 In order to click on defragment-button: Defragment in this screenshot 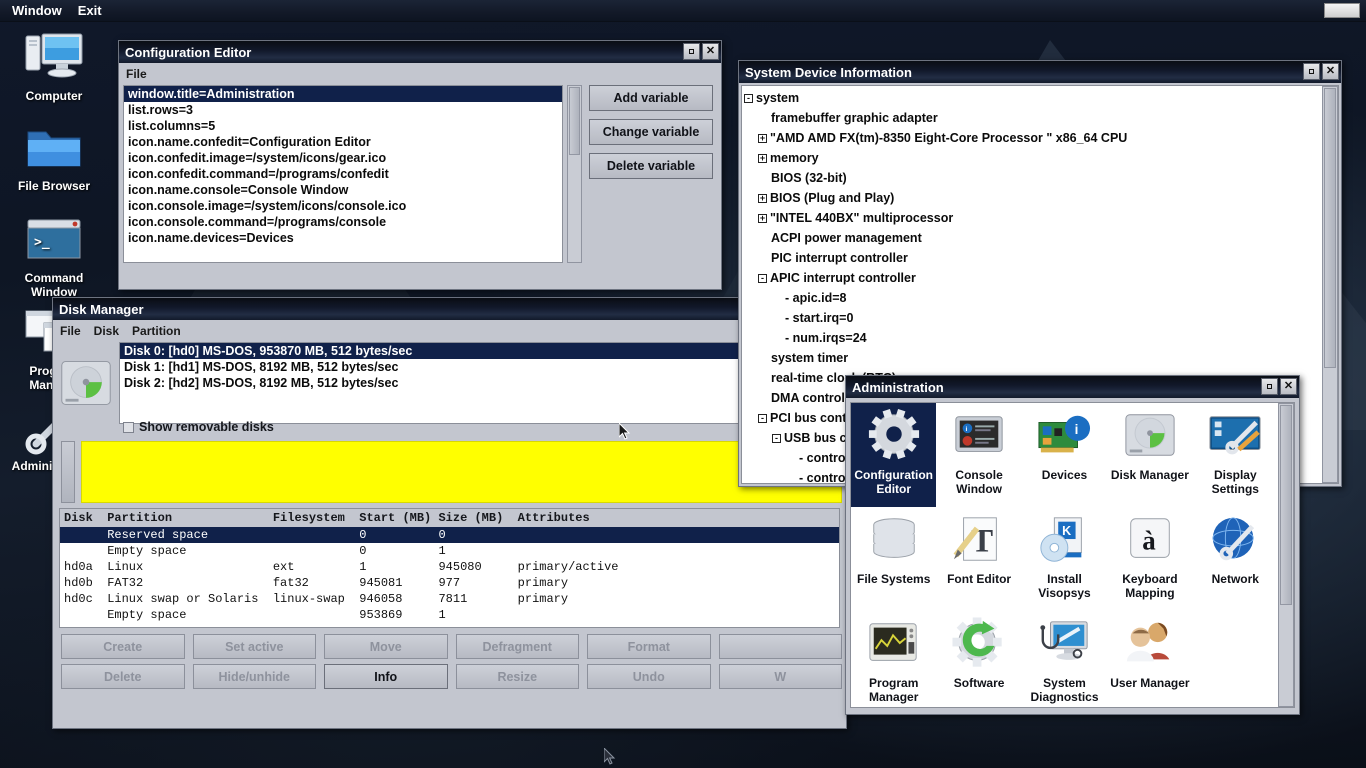, I will do `click(517, 646)`.